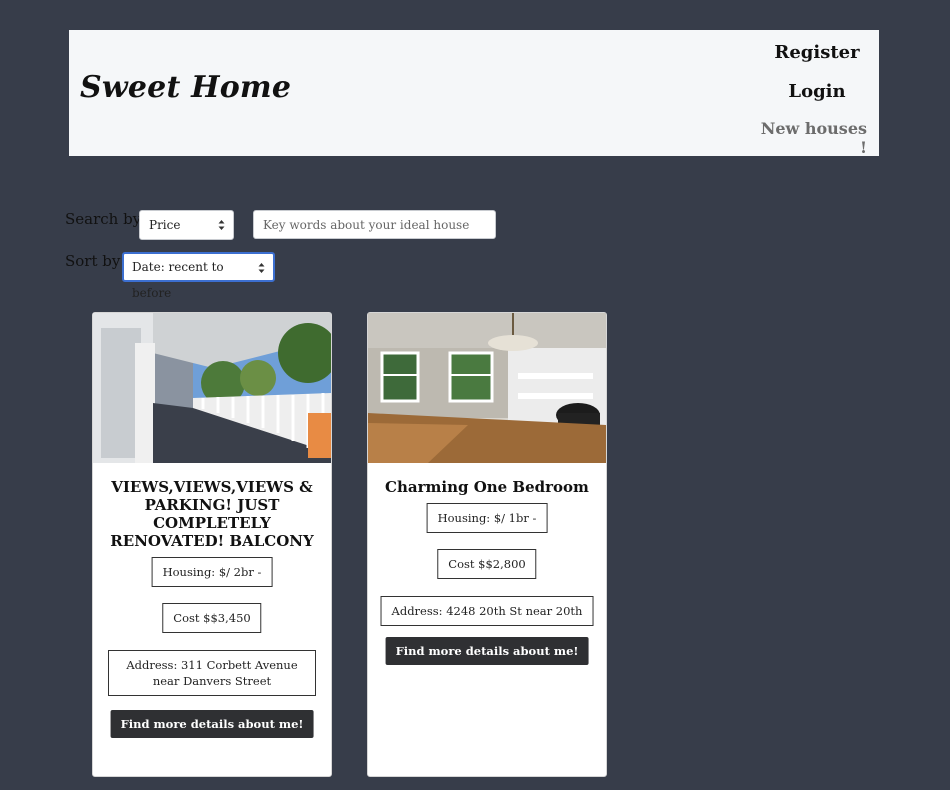 This screenshot has height=790, width=950. Describe the element at coordinates (103, 219) in the screenshot. I see `search-by-label: Search by` at that location.